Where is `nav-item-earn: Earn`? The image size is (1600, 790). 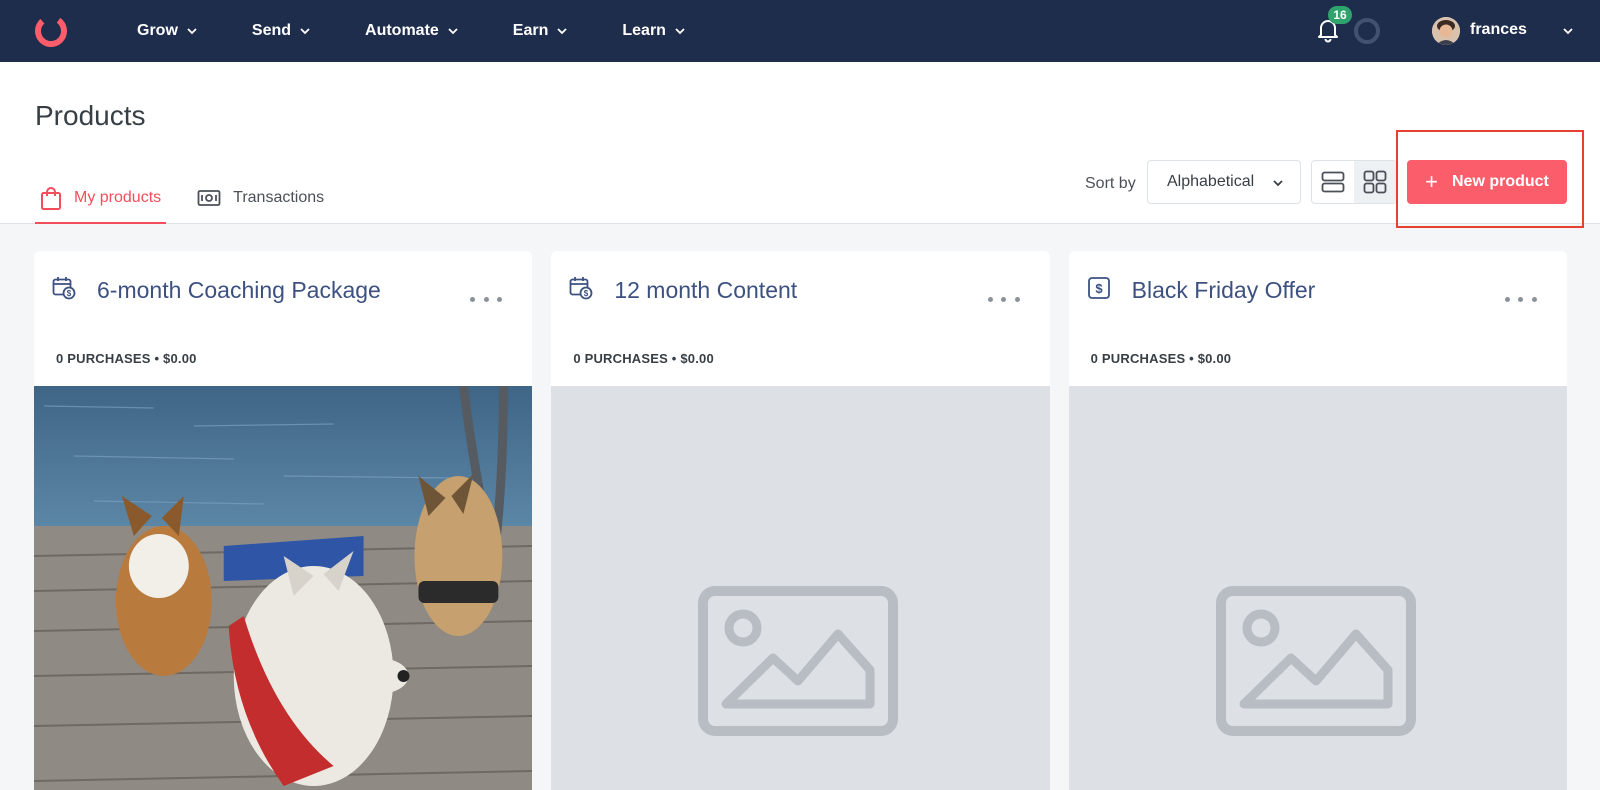 nav-item-earn: Earn is located at coordinates (541, 31).